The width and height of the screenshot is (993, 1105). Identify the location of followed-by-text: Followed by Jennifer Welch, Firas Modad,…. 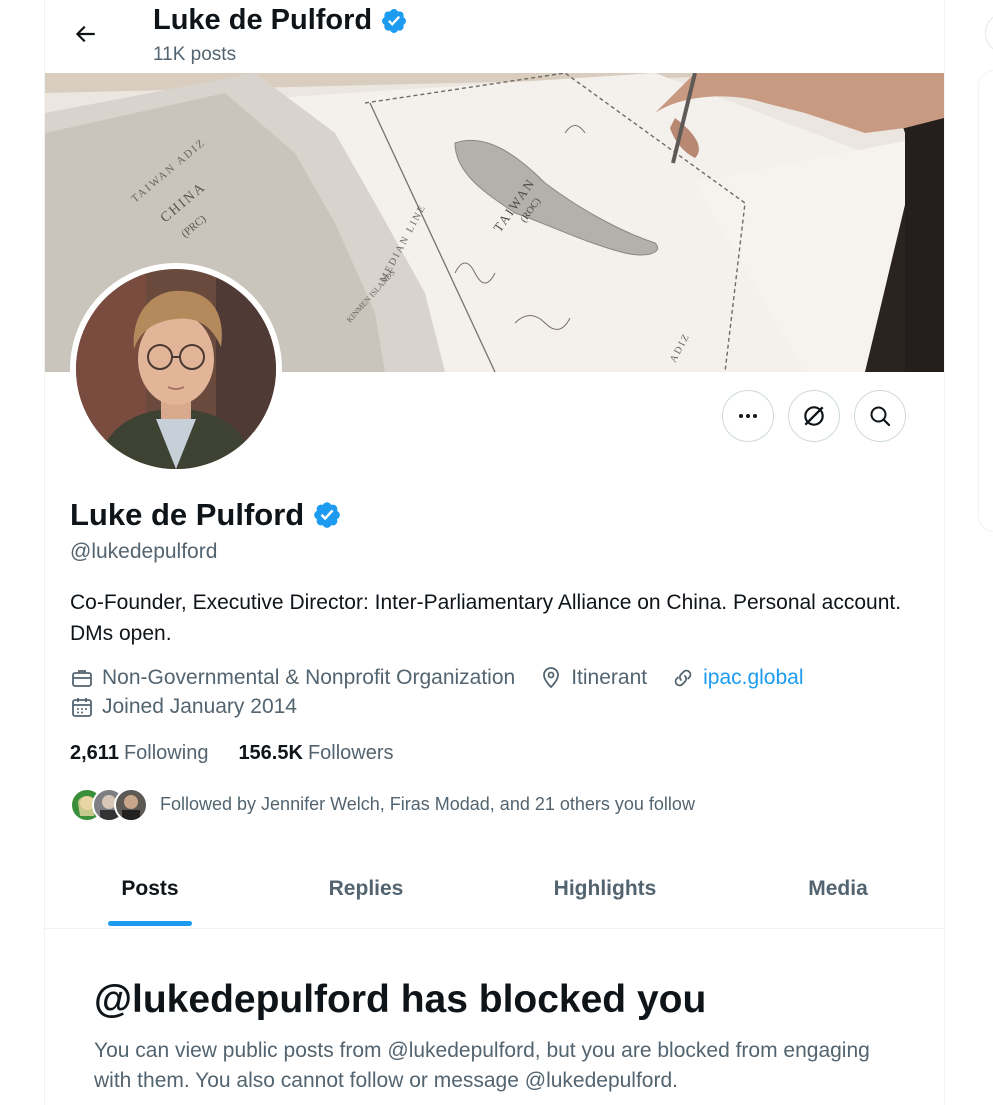
(427, 803).